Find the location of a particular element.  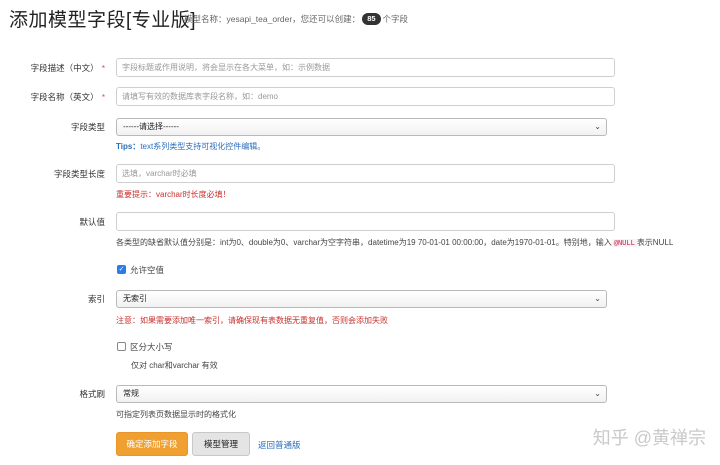

field-type-tips: Tips：text系列类型支持可视化控件编辑。 is located at coordinates (190, 146).